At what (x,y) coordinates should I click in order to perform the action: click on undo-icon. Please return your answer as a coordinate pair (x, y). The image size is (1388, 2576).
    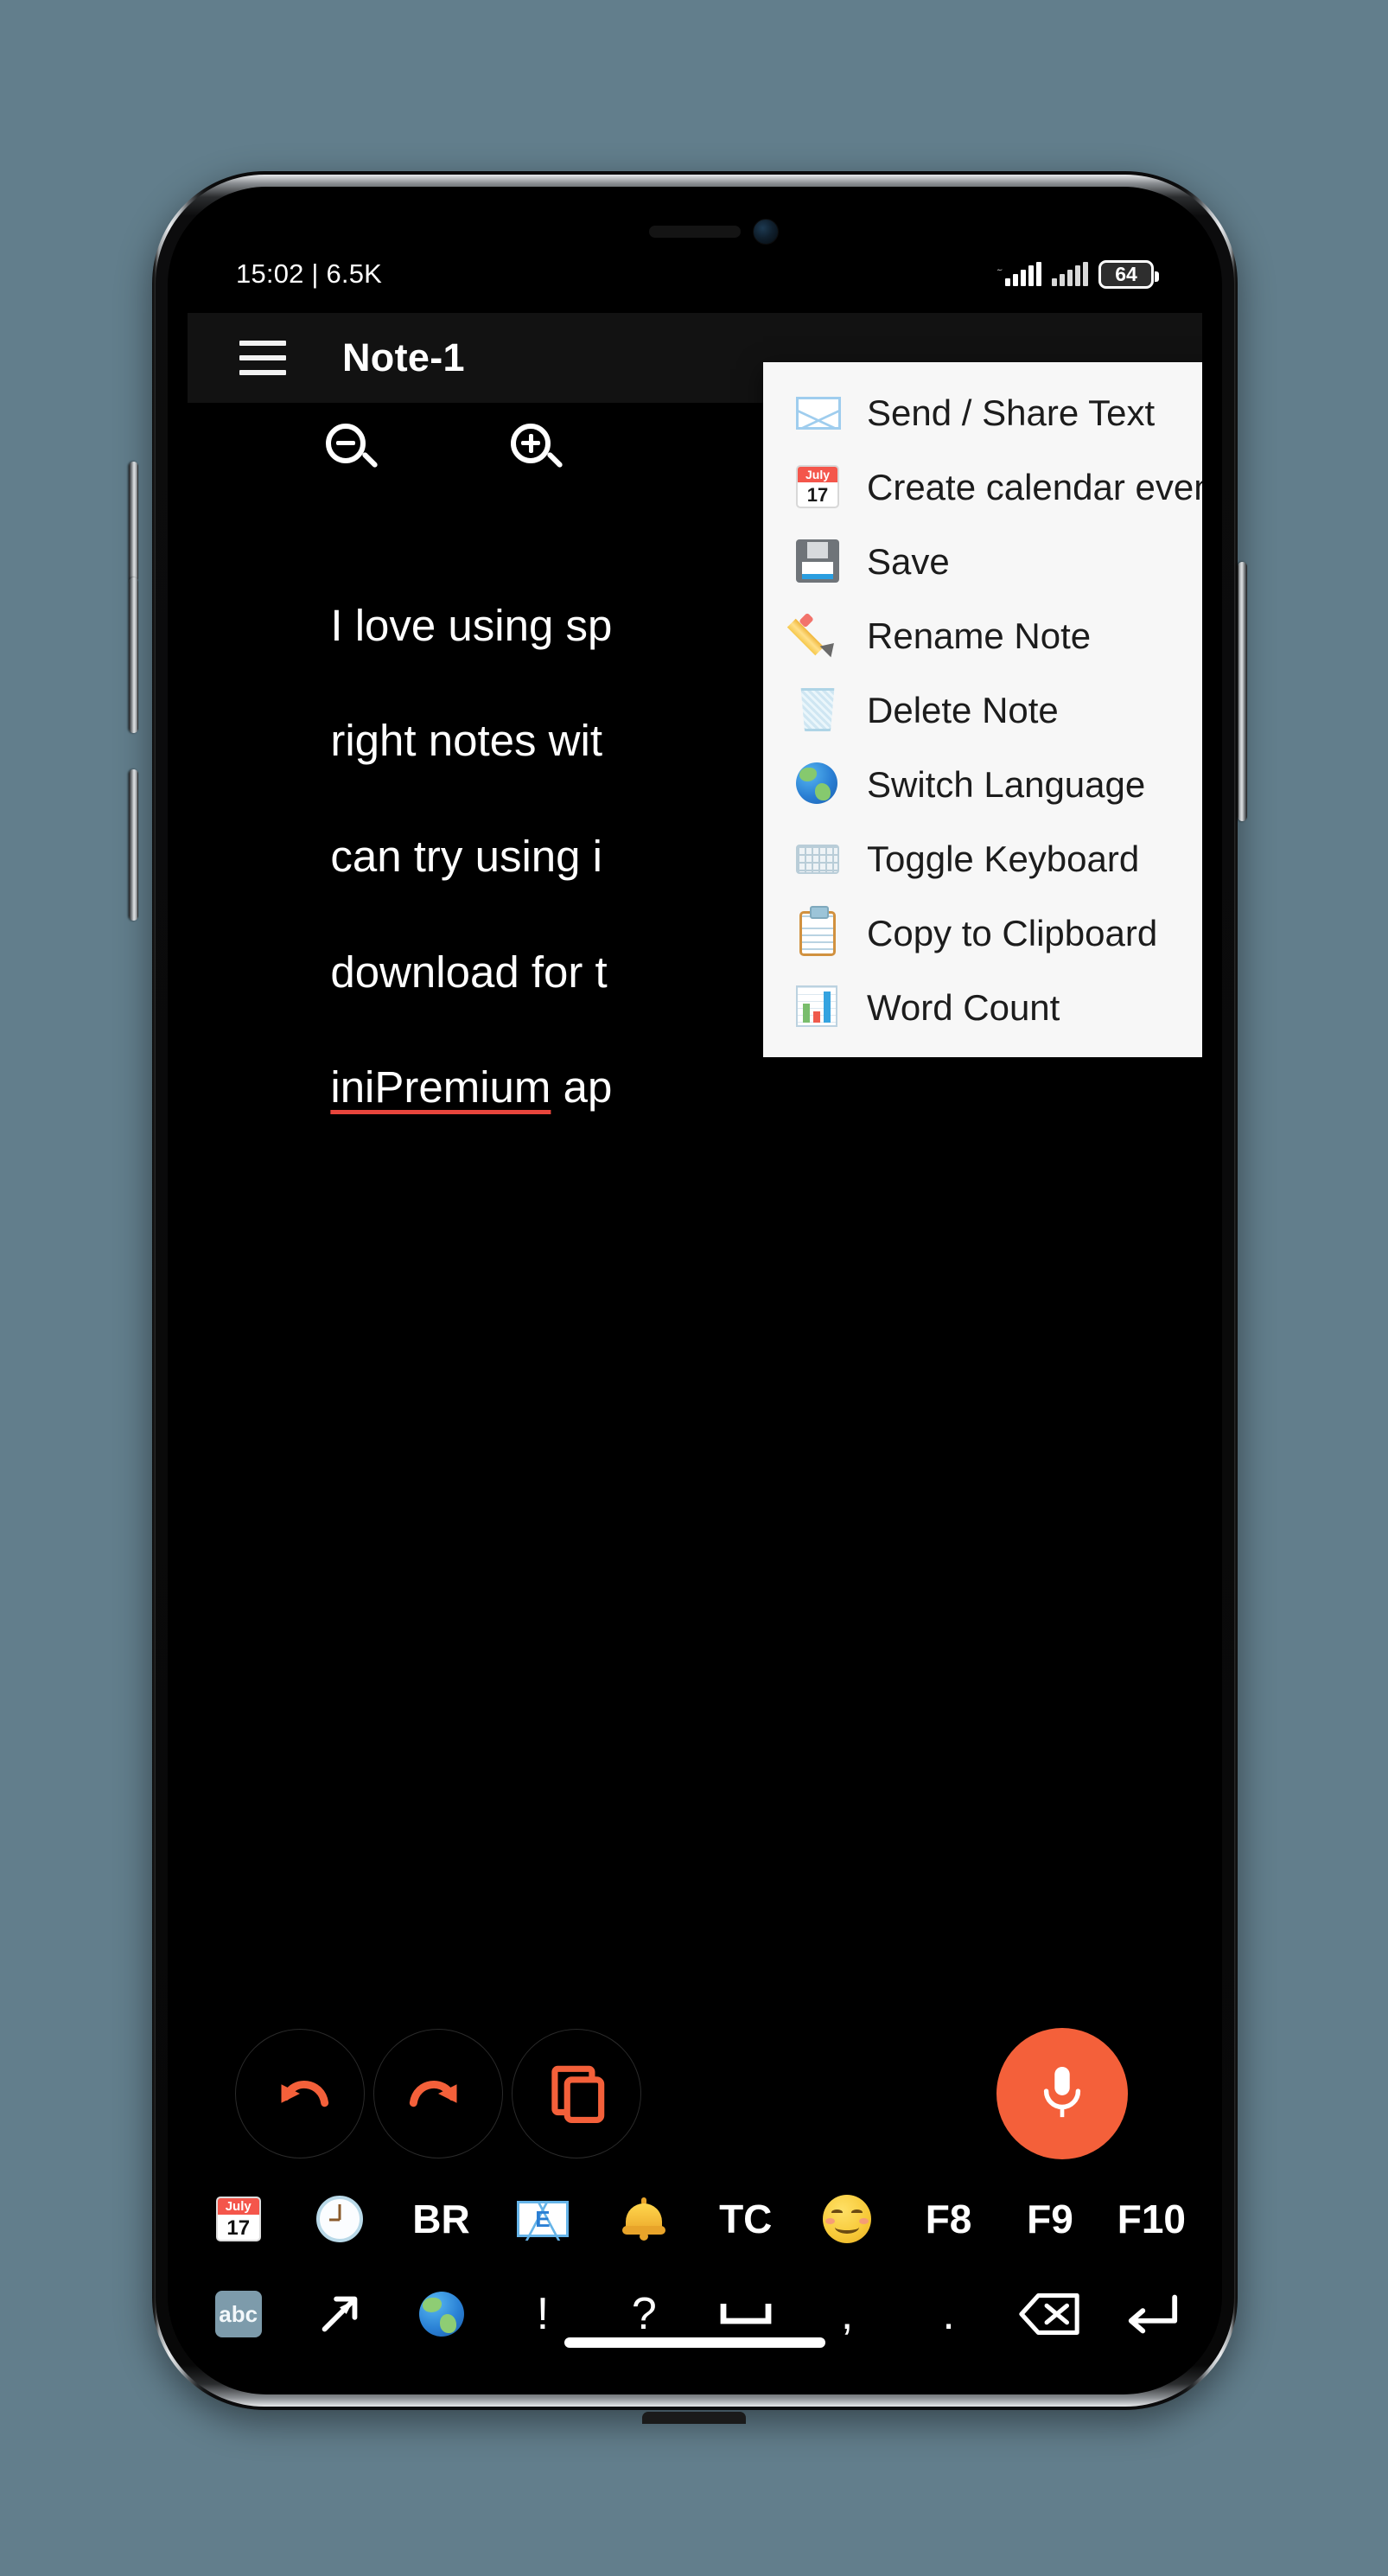
    Looking at the image, I should click on (300, 2093).